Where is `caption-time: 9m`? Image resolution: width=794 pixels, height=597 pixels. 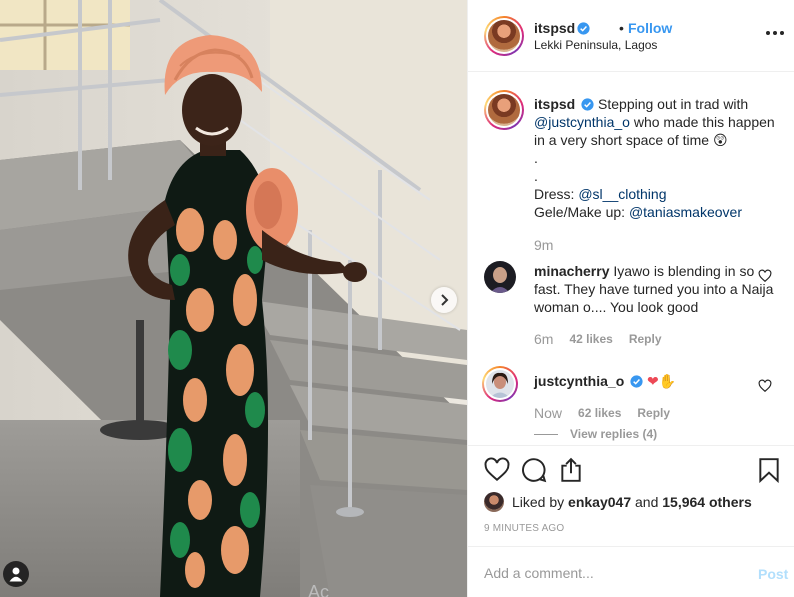 caption-time: 9m is located at coordinates (543, 245).